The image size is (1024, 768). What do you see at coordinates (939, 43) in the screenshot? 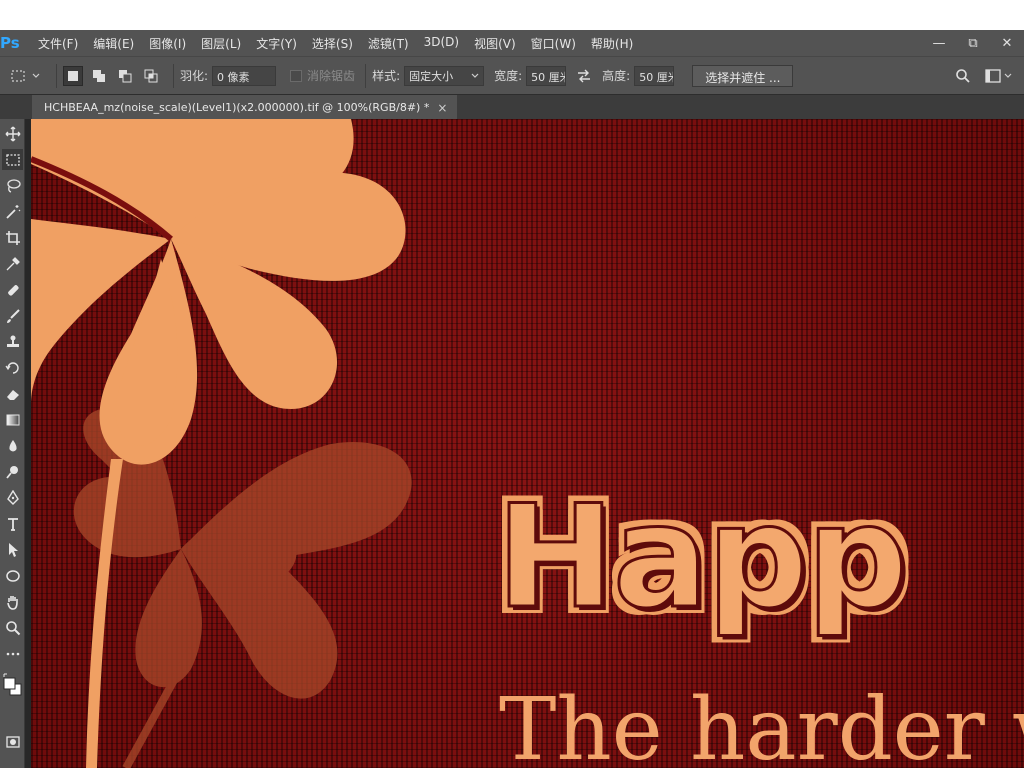
I see `minimize-button: —` at bounding box center [939, 43].